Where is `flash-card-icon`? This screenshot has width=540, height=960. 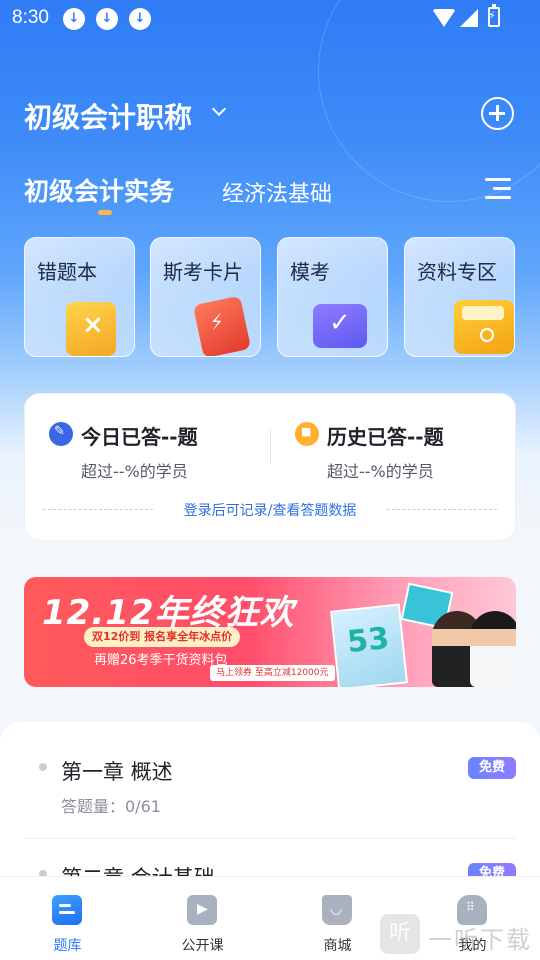 flash-card-icon is located at coordinates (222, 325).